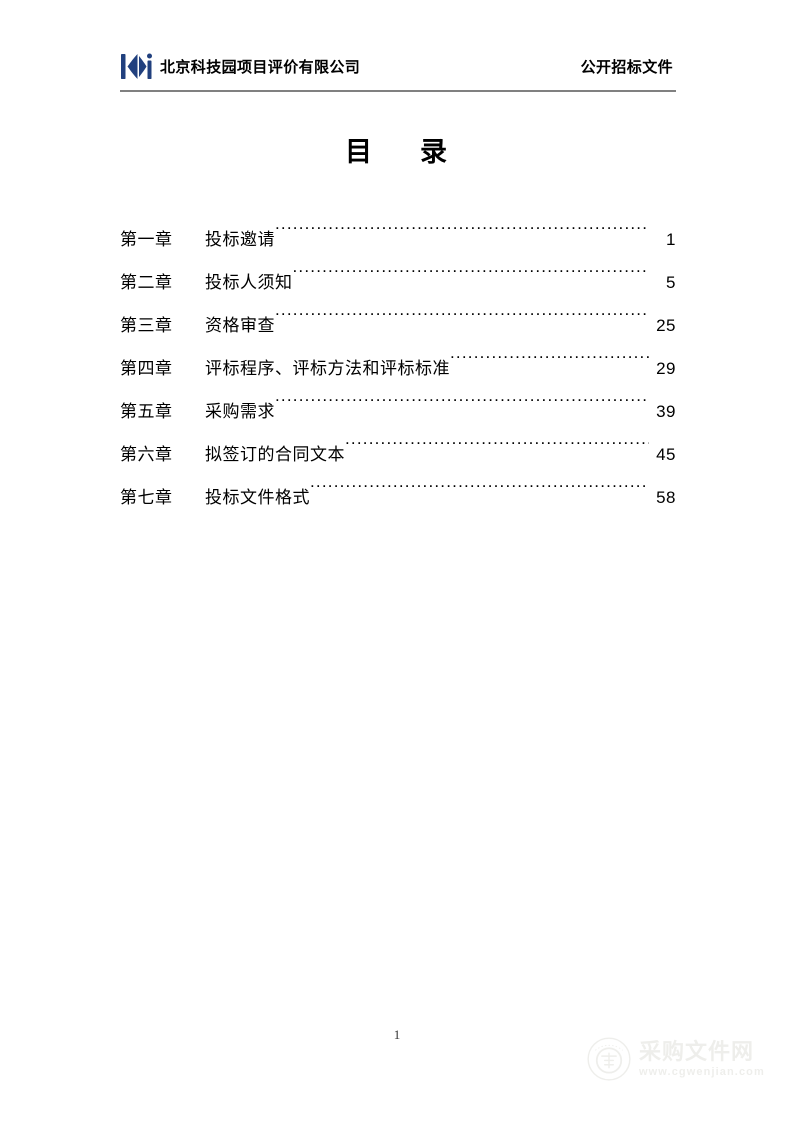  I want to click on toc-chapter-label: 第六章, so click(146, 454).